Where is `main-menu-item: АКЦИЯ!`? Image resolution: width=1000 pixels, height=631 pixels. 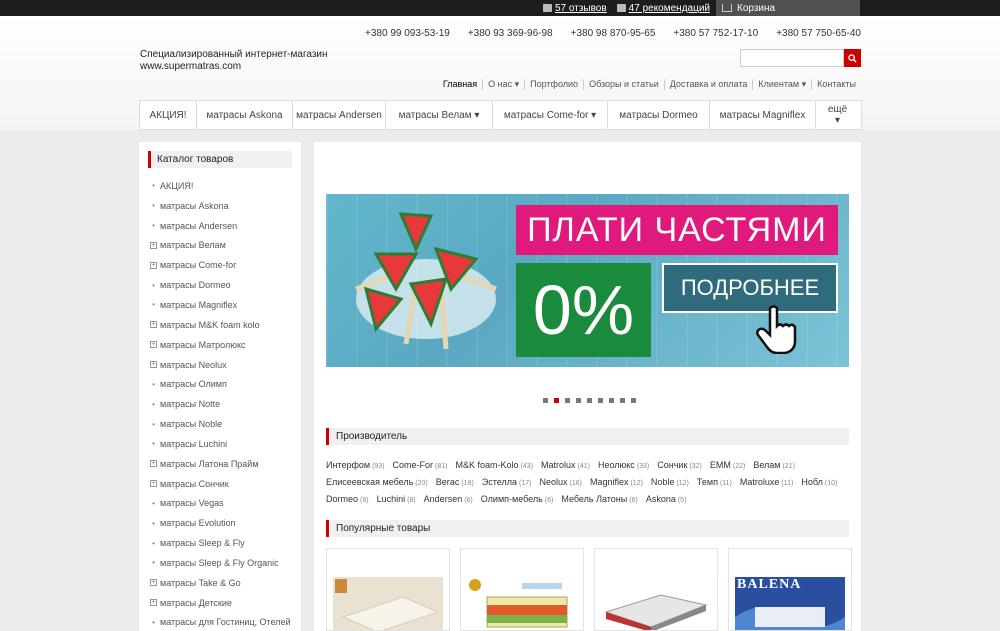
main-menu-item: АКЦИЯ! is located at coordinates (168, 115).